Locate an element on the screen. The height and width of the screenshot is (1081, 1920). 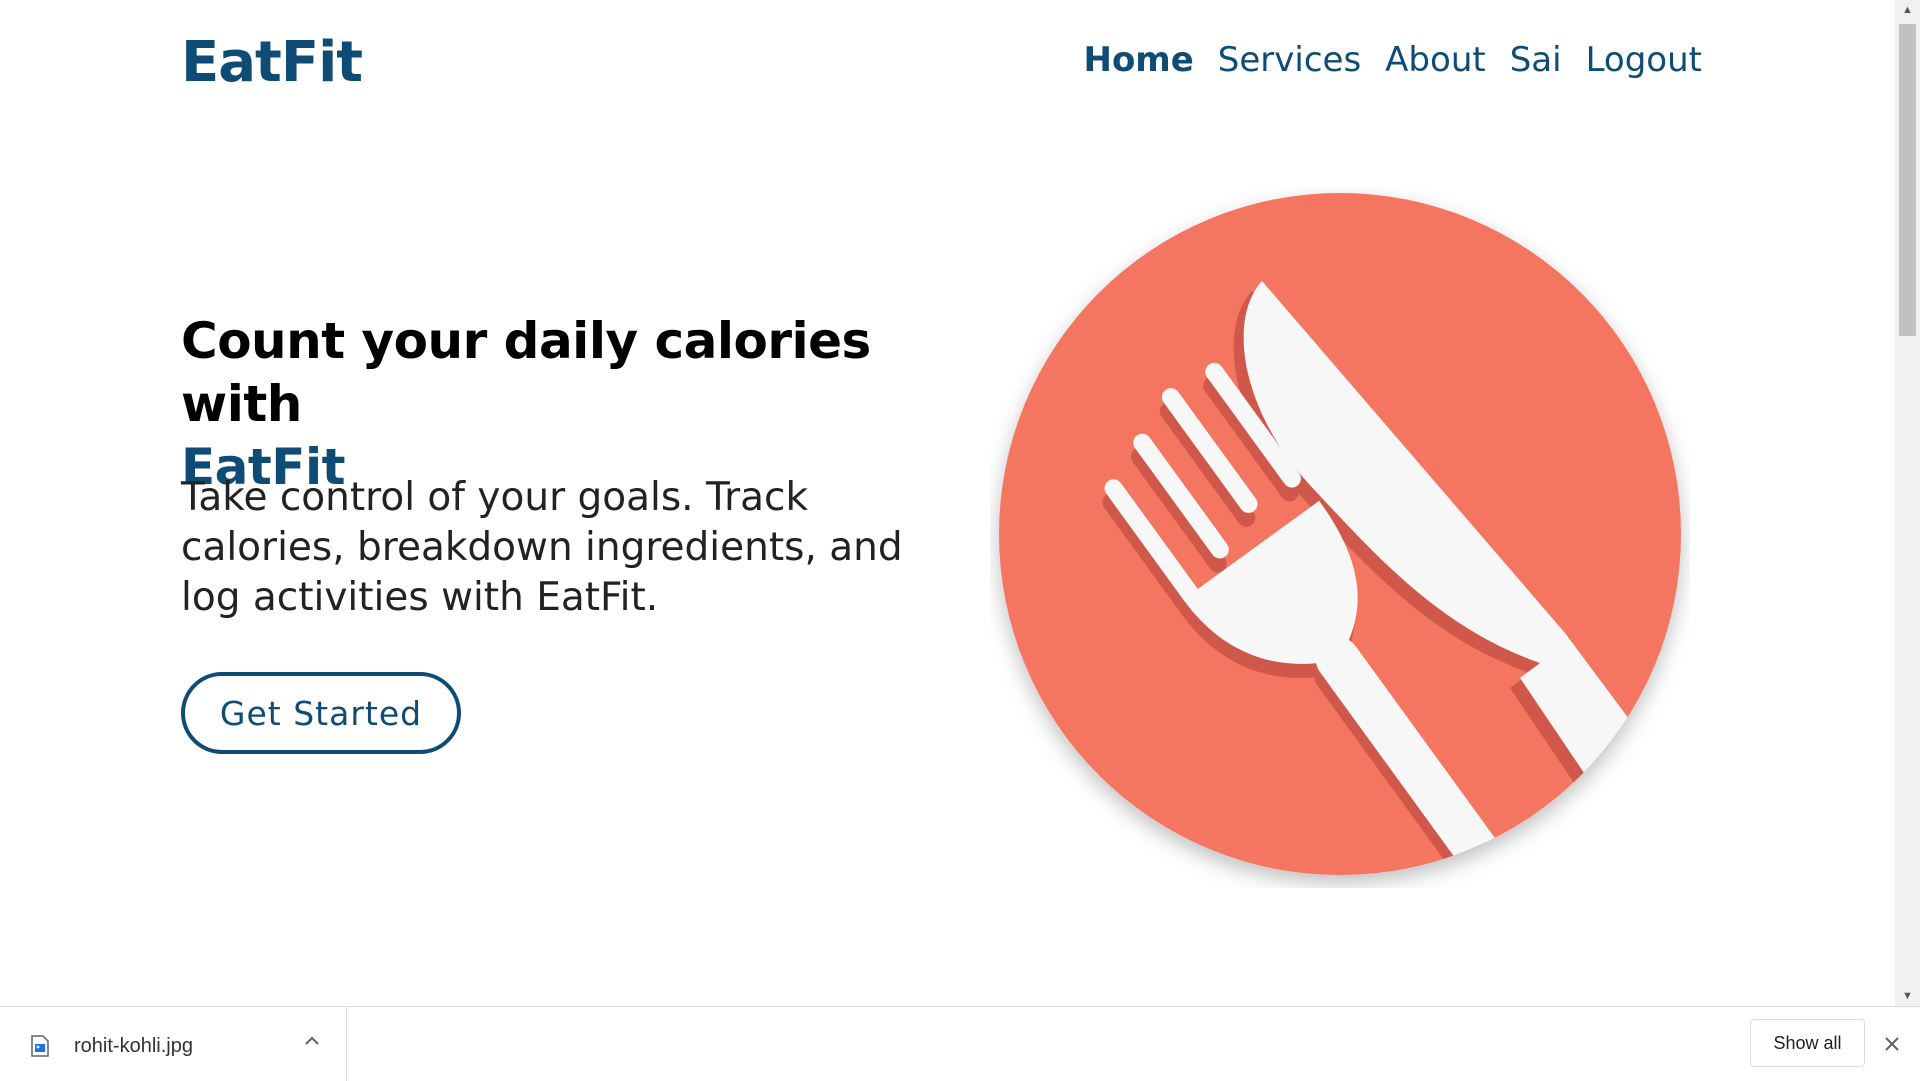
vertical-scrollbar: ▲ ▼ is located at coordinates (1907, 503).